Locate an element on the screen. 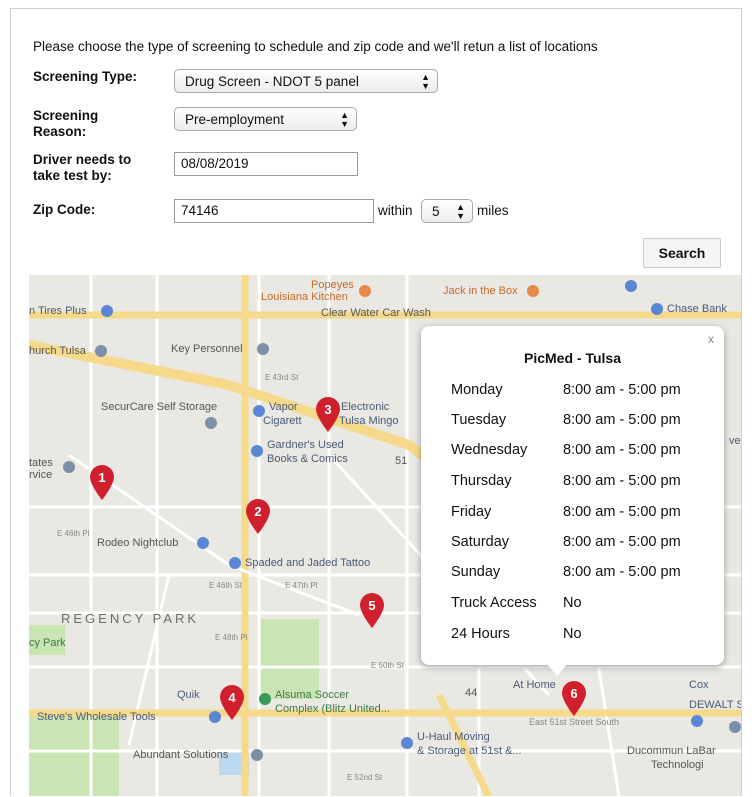 The width and height of the screenshot is (752, 797). miles-value: 5 is located at coordinates (436, 211).